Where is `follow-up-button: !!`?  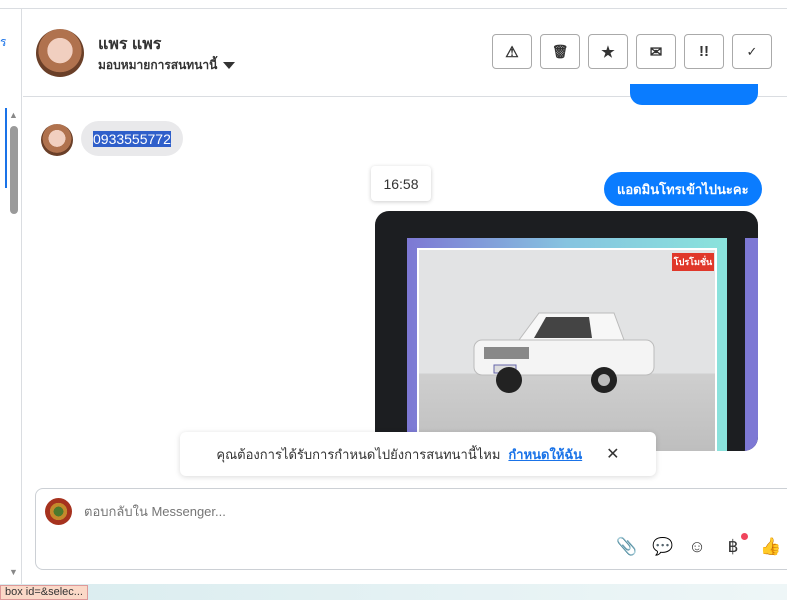
follow-up-button: !! is located at coordinates (704, 51).